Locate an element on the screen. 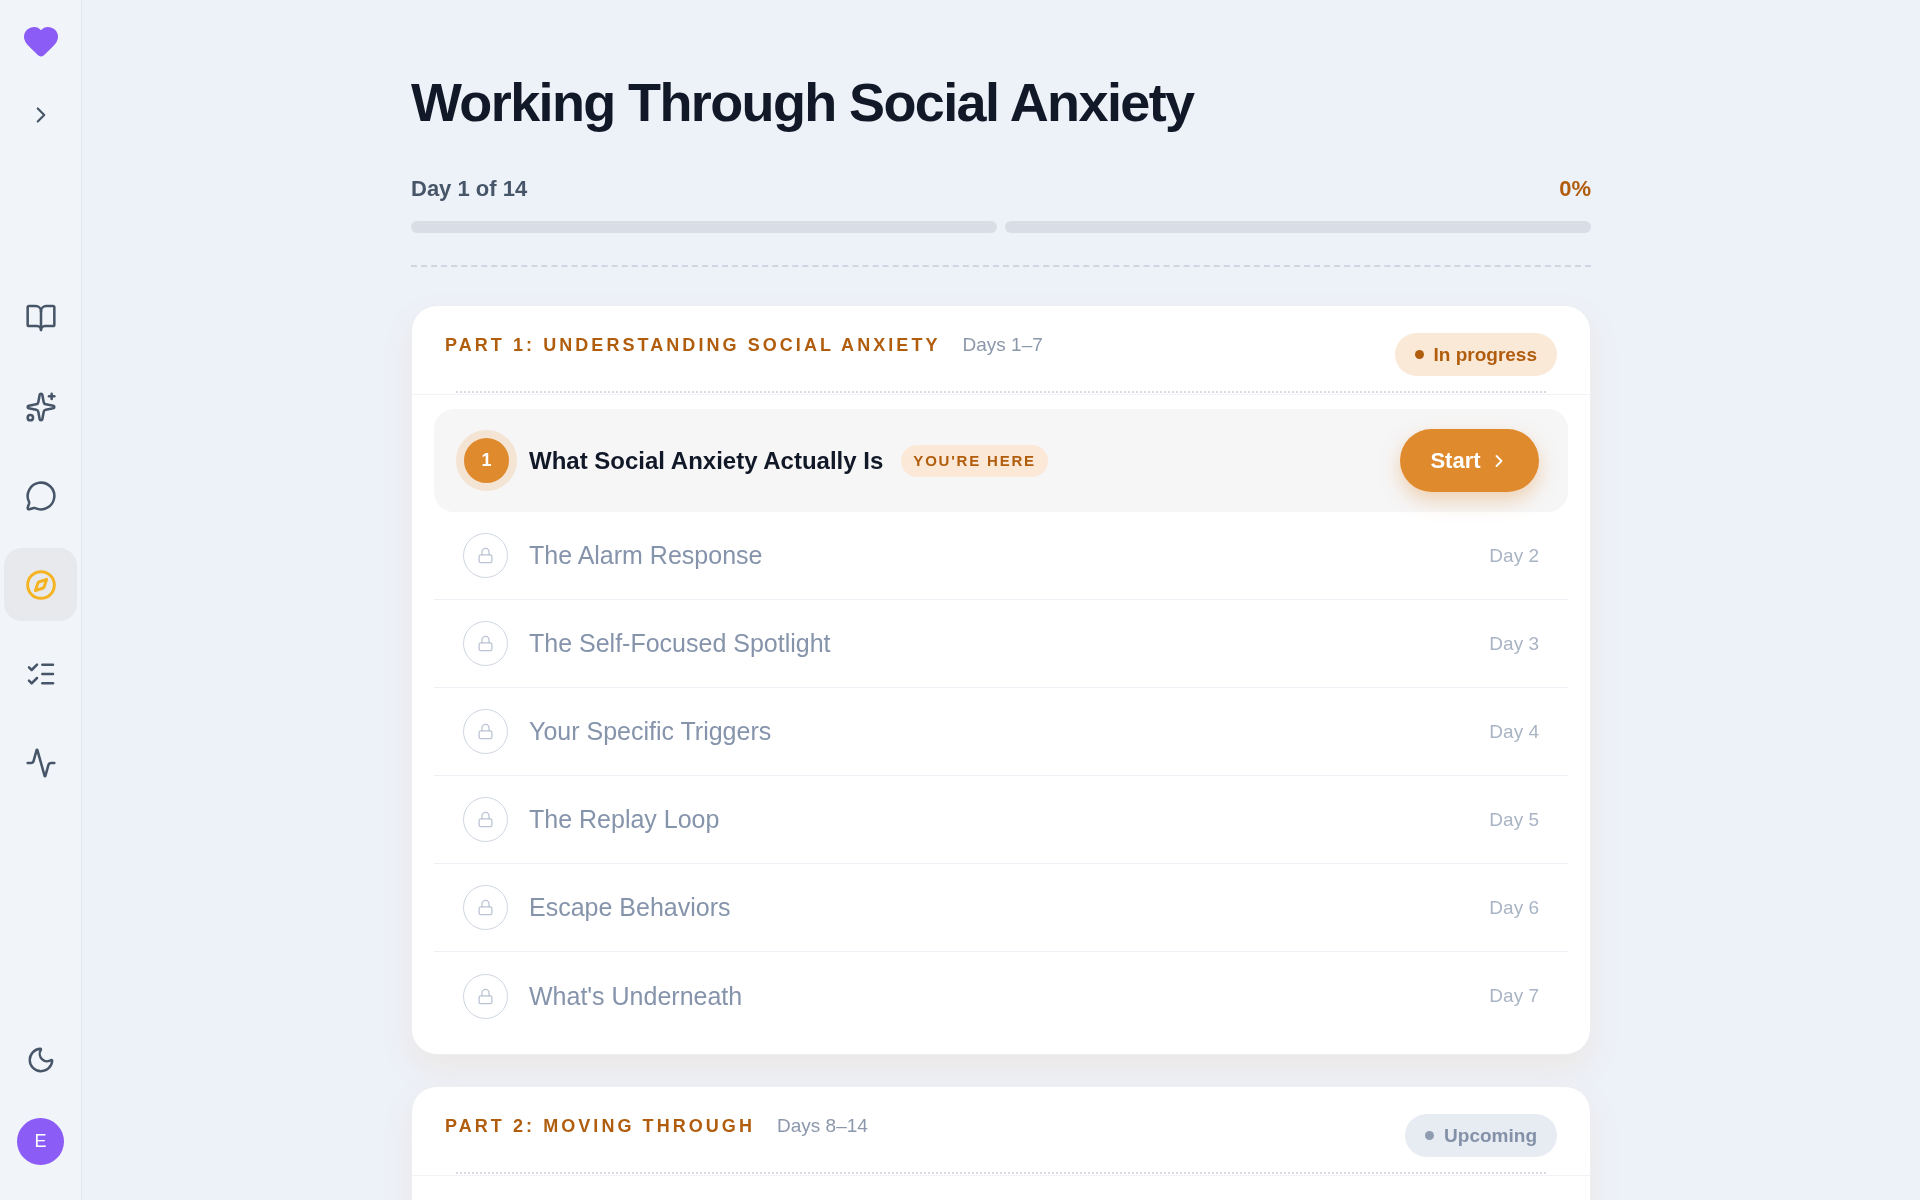  status-label: In progress is located at coordinates (1485, 354).